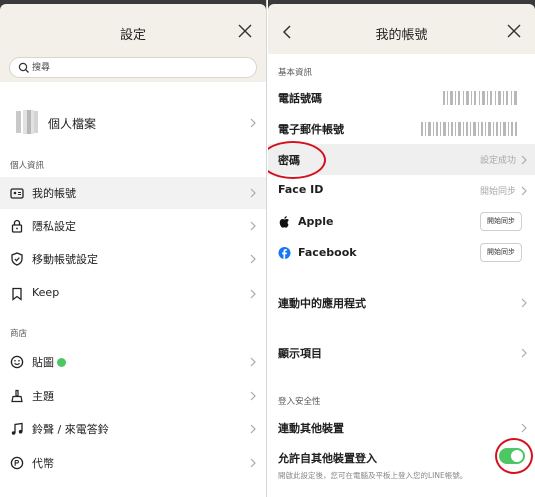 The height and width of the screenshot is (497, 535). What do you see at coordinates (327, 252) in the screenshot?
I see `facebook-label: Facebook` at bounding box center [327, 252].